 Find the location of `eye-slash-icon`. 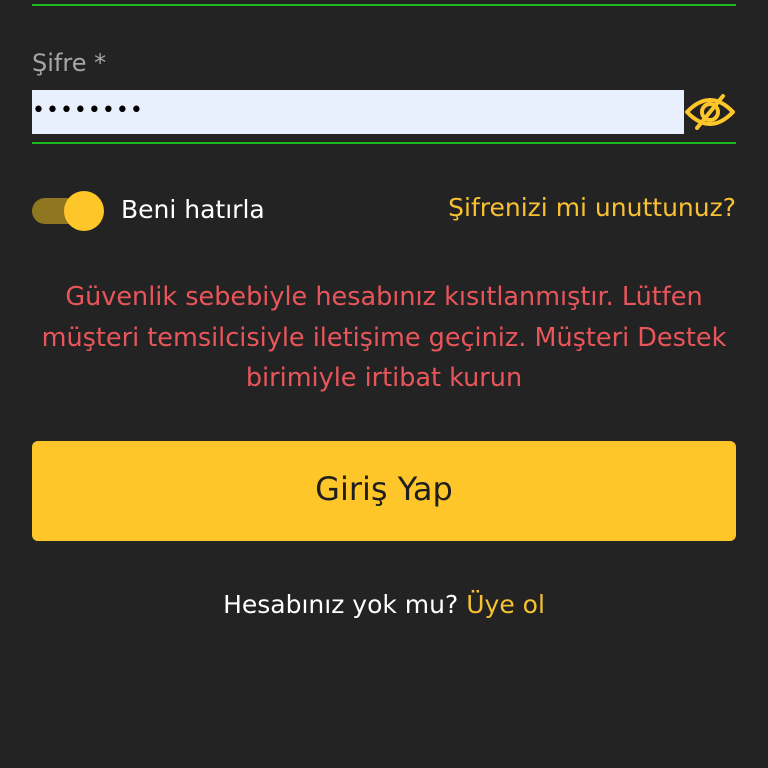

eye-slash-icon is located at coordinates (710, 114).